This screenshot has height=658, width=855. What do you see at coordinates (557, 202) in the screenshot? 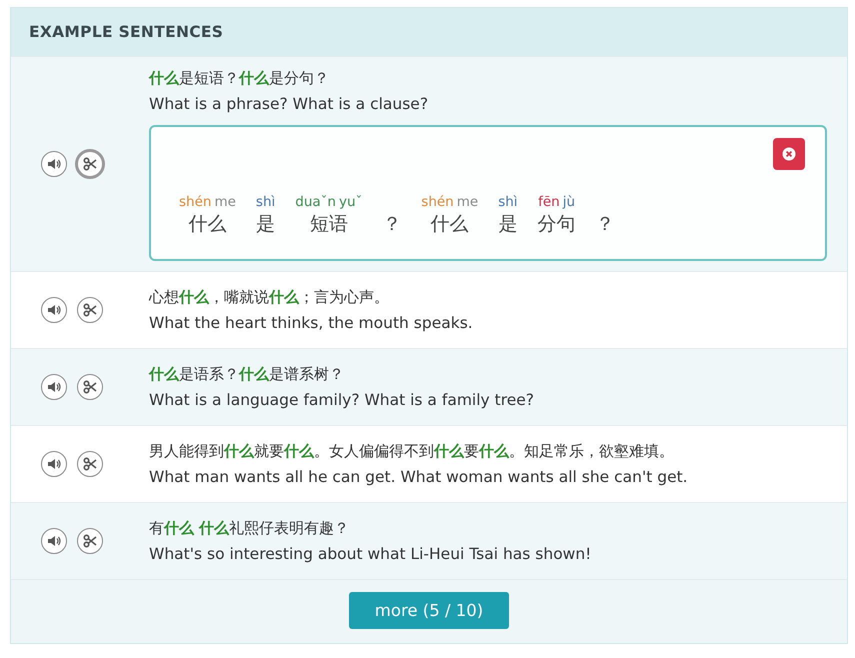
I see `pinyin: fēn jù` at bounding box center [557, 202].